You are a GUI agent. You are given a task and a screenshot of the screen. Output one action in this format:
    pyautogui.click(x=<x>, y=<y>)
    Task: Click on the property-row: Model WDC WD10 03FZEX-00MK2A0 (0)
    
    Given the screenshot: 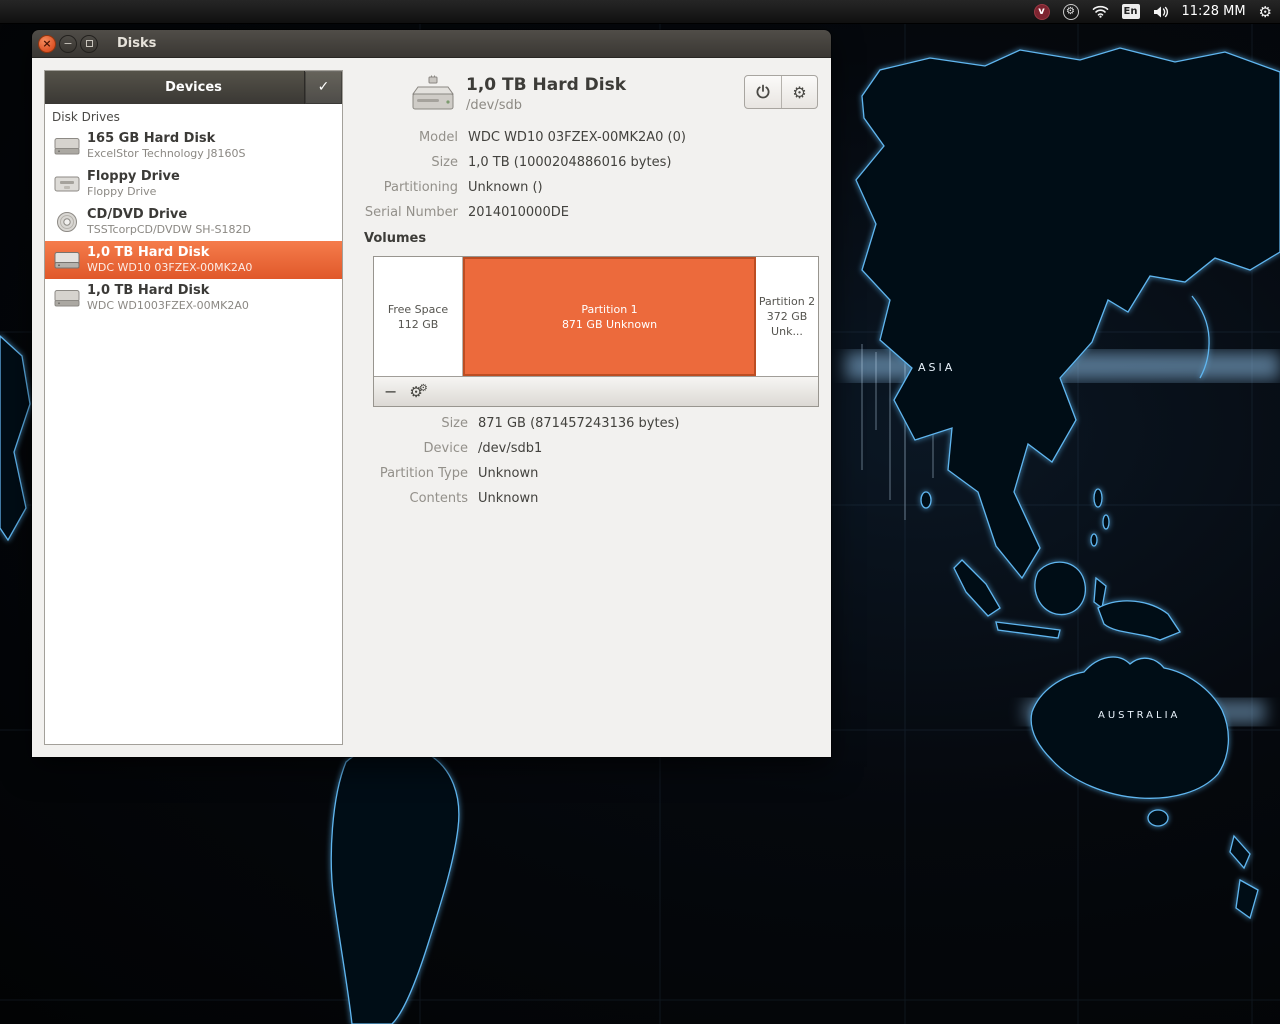 What is the action you would take?
    pyautogui.click(x=587, y=137)
    